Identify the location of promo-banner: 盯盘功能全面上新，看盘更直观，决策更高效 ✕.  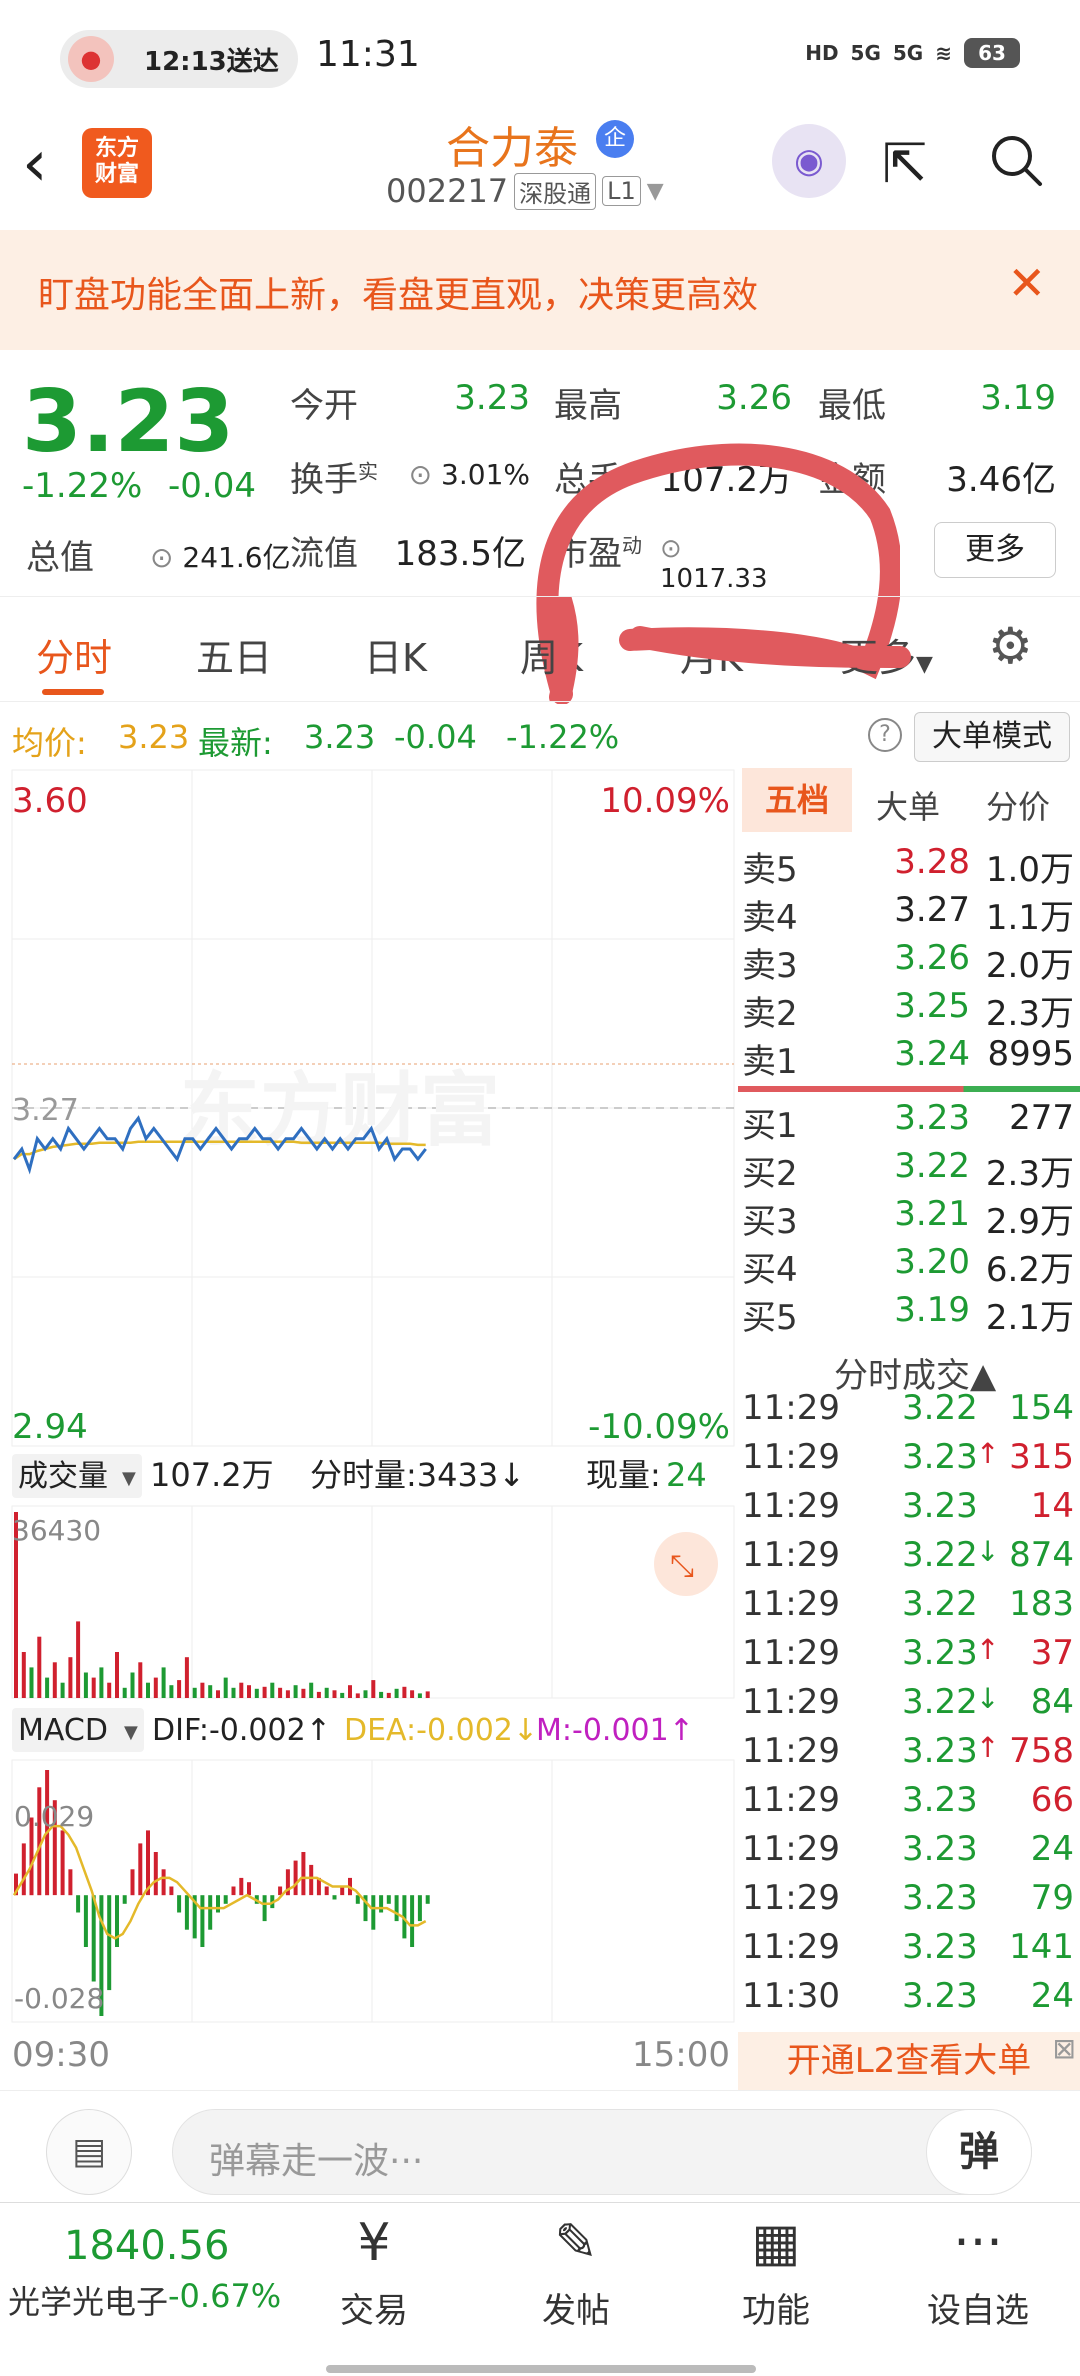
(540, 290).